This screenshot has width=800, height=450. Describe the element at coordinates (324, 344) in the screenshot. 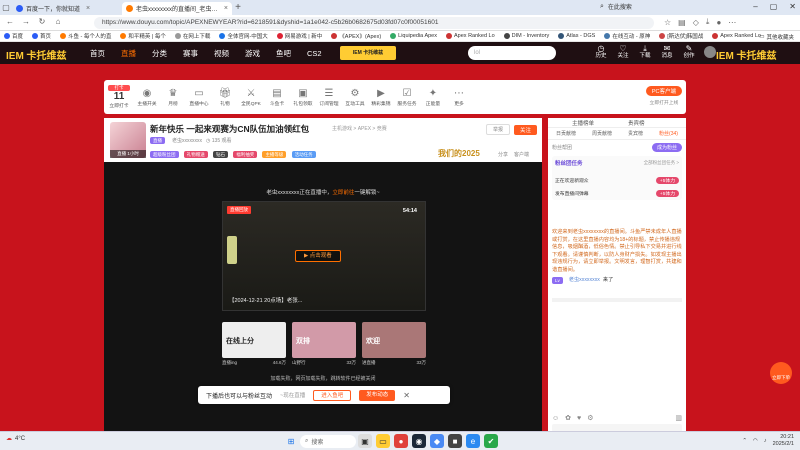

I see `recommend-item: 双排 山野行 33万` at that location.